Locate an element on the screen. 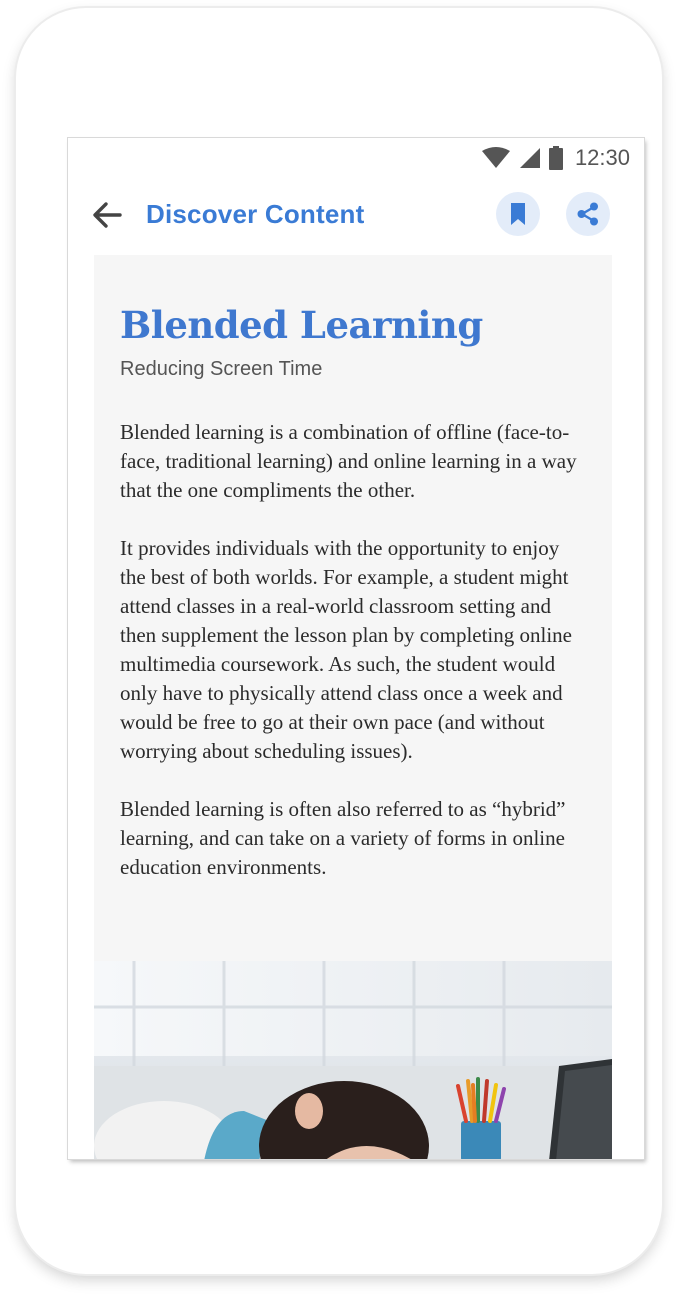  back-arrow-icon is located at coordinates (107, 215).